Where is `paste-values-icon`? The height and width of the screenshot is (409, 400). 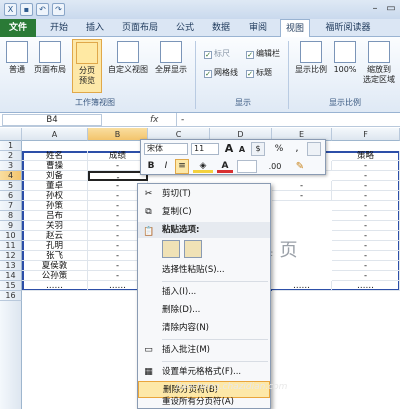 paste-values-icon is located at coordinates (193, 249).